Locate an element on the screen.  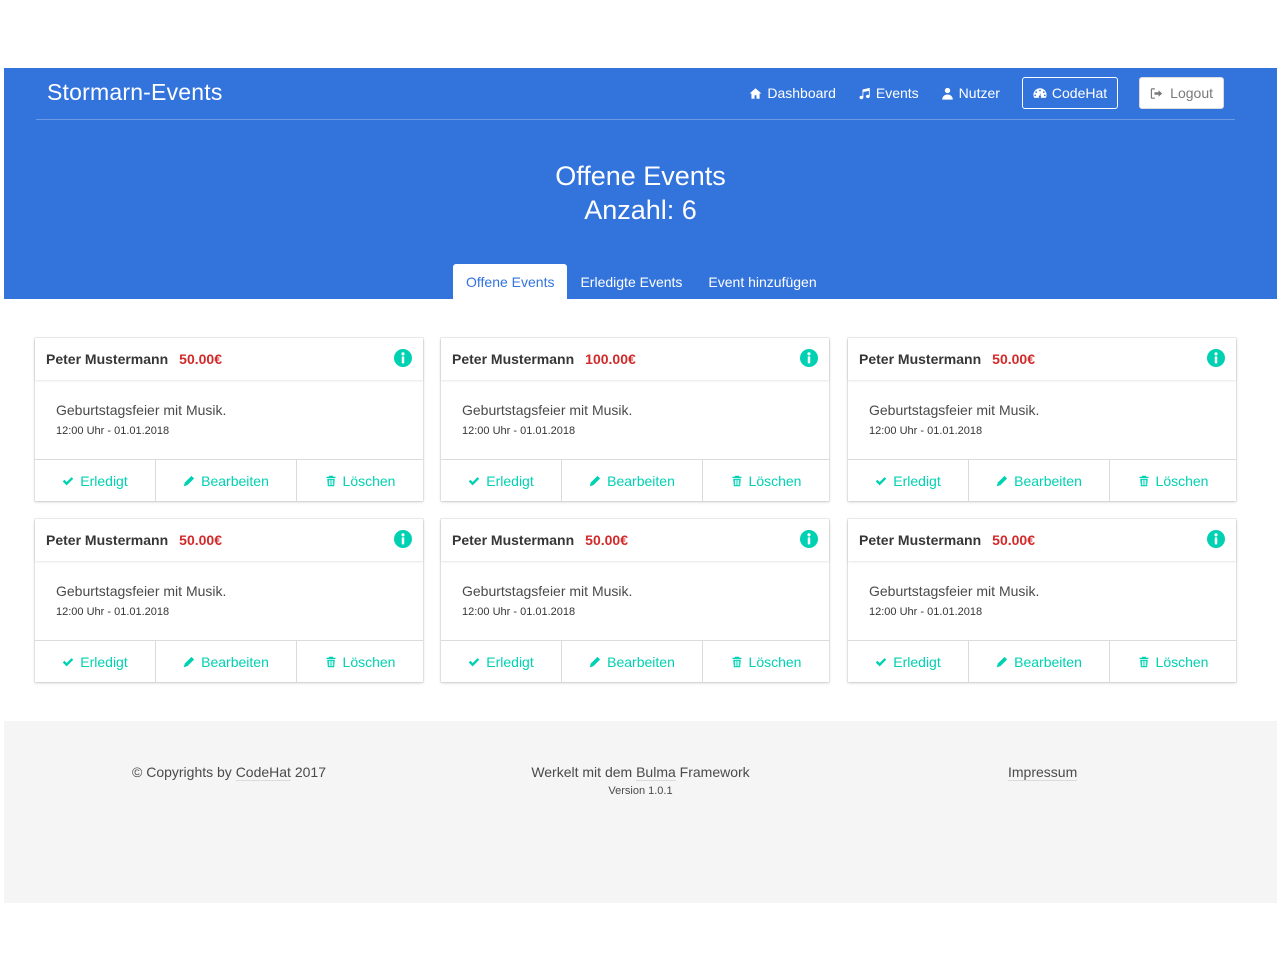
version-text: Version 1.0.1 is located at coordinates (640, 791).